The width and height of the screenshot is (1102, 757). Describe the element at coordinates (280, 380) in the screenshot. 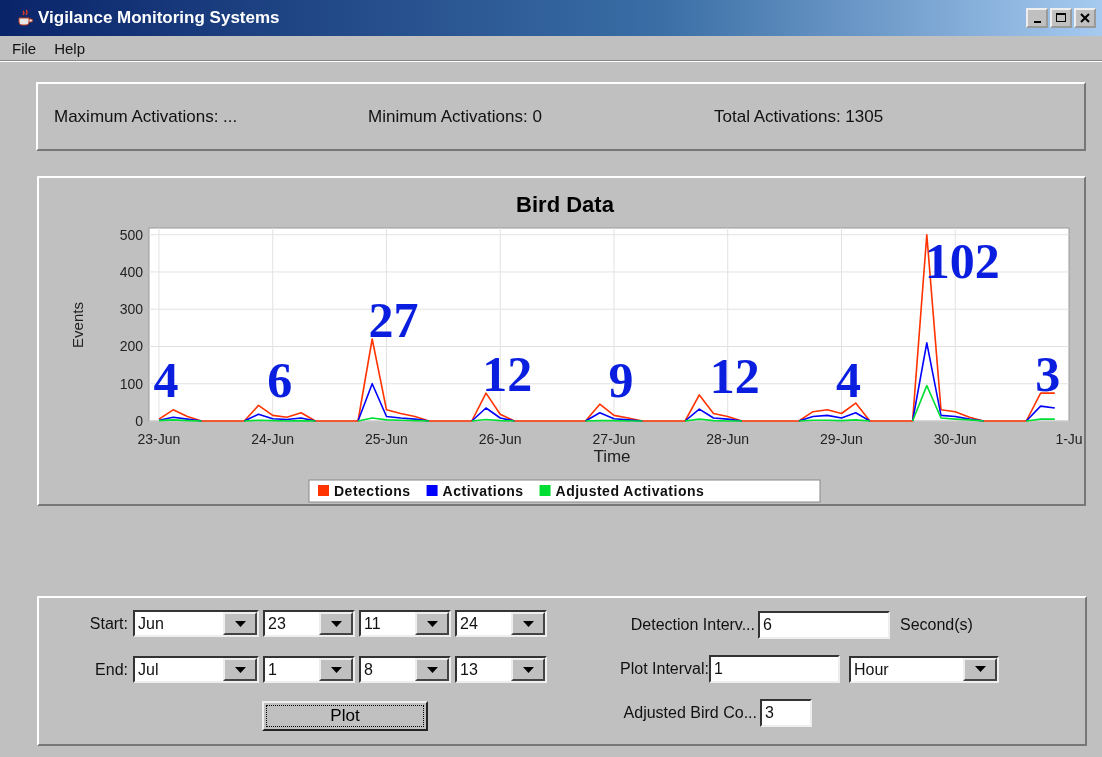

I see `count-label: 6` at that location.